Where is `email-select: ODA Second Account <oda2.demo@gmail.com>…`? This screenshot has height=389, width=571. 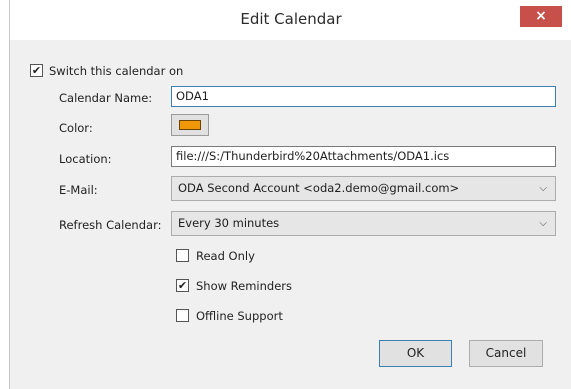
email-select: ODA Second Account <oda2.demo@gmail.com>… is located at coordinates (363, 188).